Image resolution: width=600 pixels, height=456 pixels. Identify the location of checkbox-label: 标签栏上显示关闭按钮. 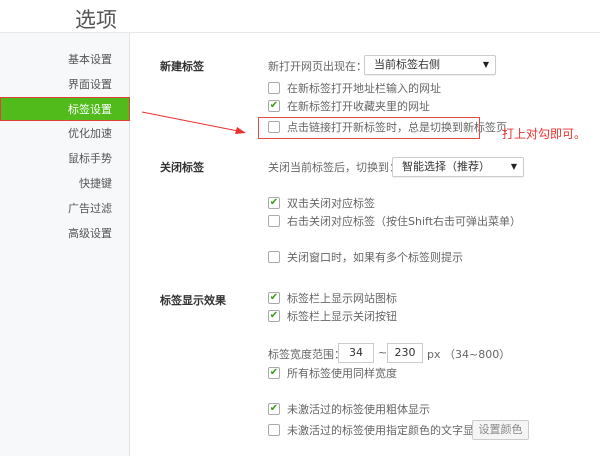
(342, 316).